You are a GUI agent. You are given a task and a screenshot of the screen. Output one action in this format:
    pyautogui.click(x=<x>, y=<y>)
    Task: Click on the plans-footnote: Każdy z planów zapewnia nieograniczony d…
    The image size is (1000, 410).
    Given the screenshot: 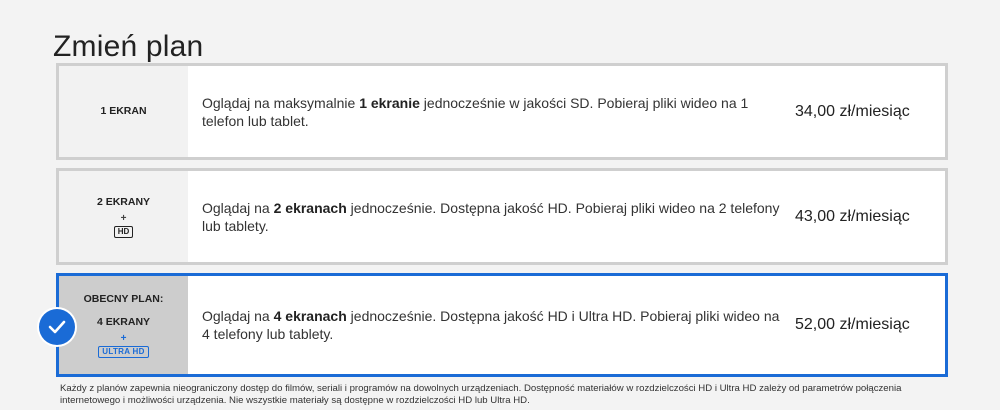 What is the action you would take?
    pyautogui.click(x=481, y=394)
    